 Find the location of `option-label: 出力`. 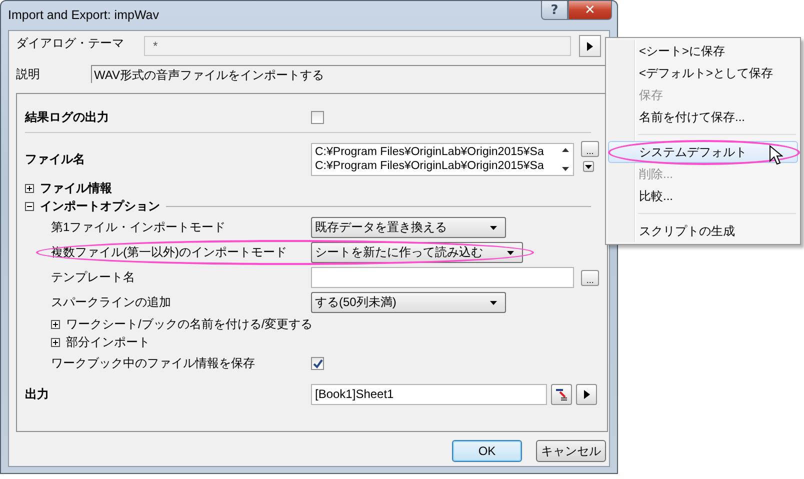

option-label: 出力 is located at coordinates (37, 394).